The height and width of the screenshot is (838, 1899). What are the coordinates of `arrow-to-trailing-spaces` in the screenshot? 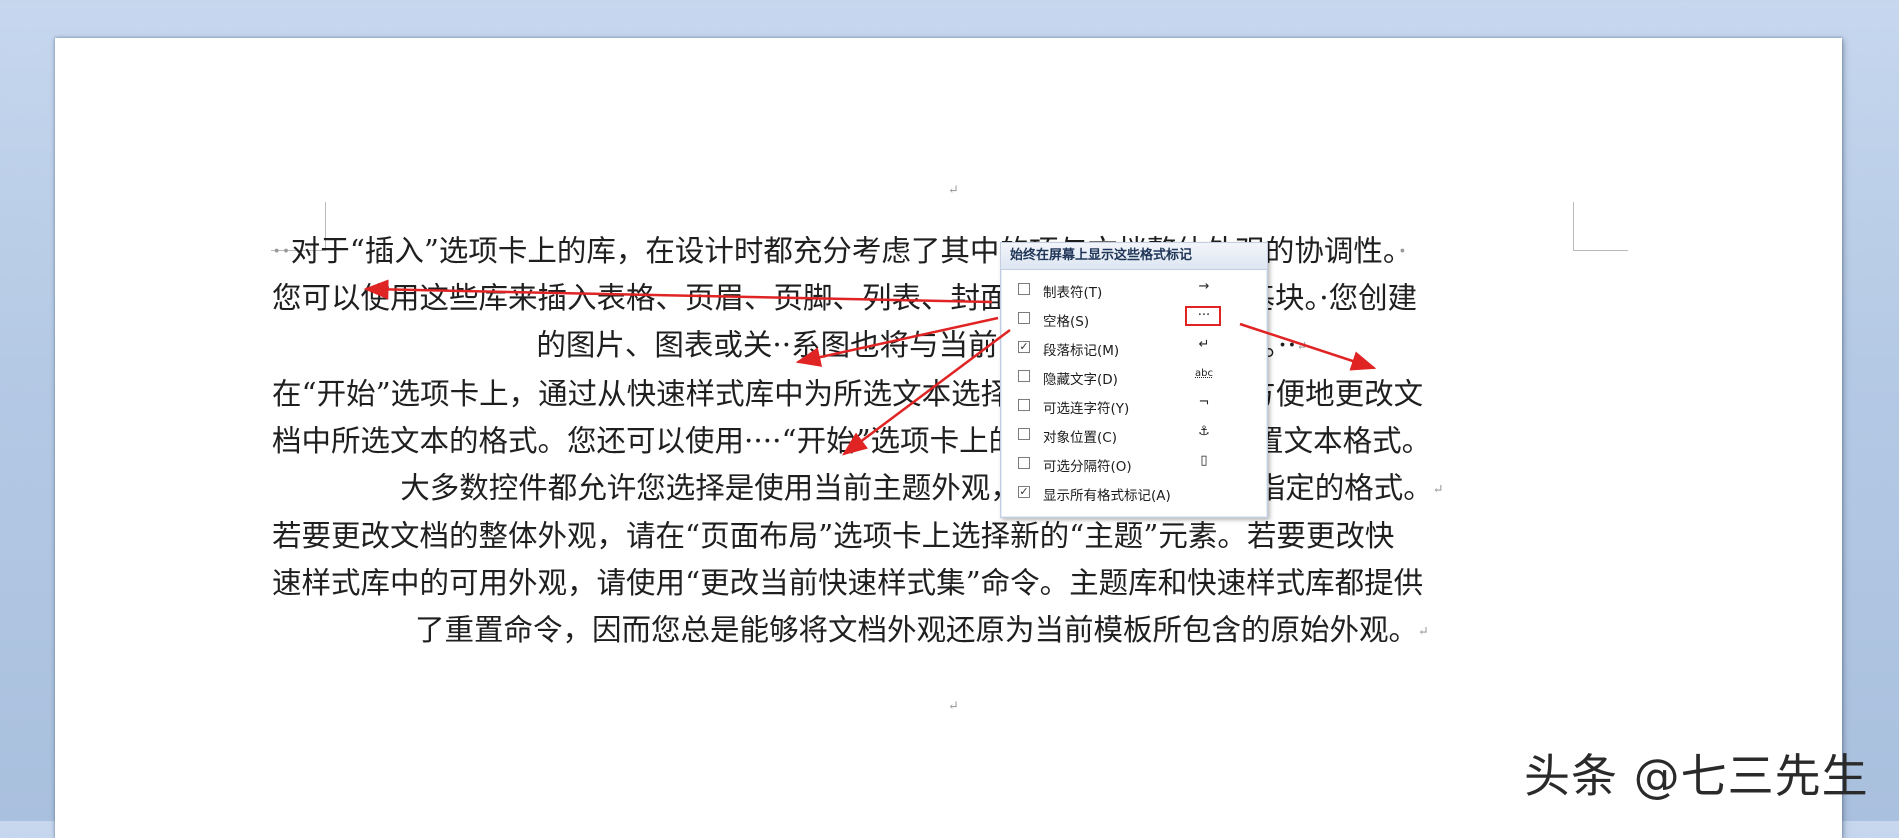 It's located at (1308, 346).